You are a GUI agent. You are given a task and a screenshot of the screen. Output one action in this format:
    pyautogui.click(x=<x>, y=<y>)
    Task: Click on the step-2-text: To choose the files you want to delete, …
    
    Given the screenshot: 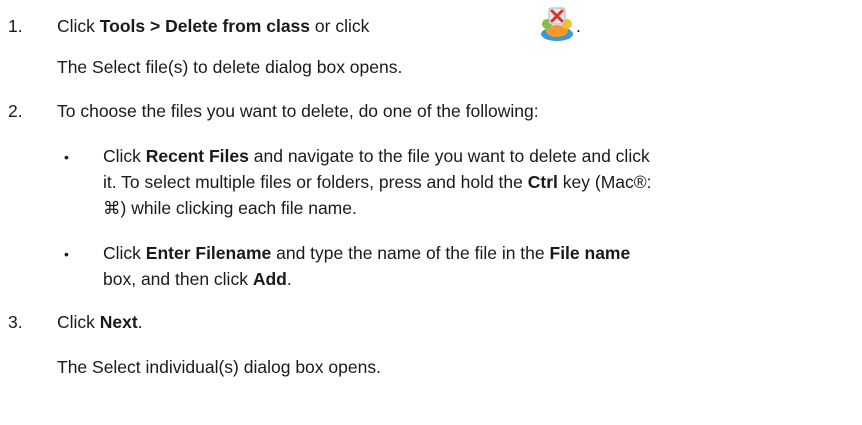 What is the action you would take?
    pyautogui.click(x=298, y=111)
    